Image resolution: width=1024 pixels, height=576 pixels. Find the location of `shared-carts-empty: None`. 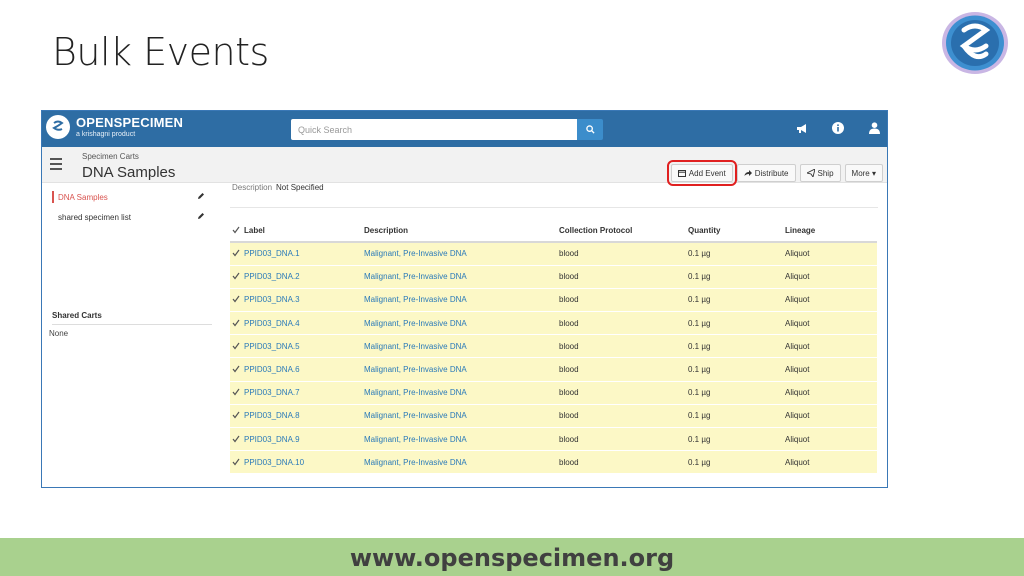

shared-carts-empty: None is located at coordinates (59, 333).